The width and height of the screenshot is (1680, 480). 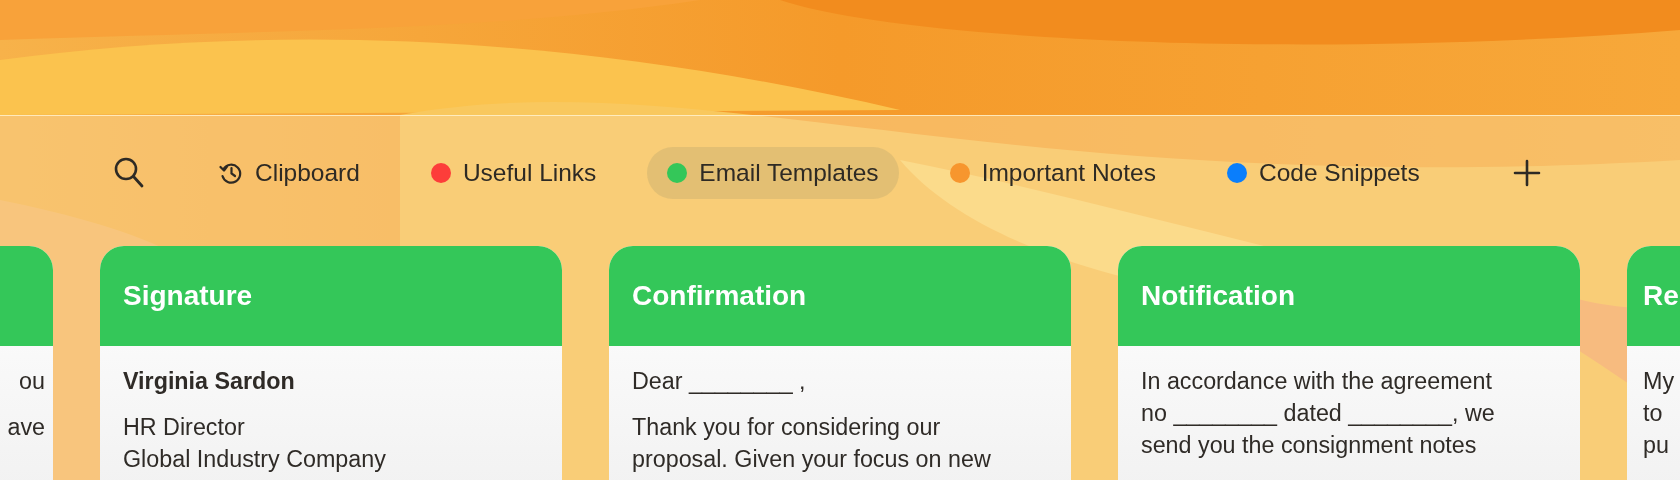 I want to click on collection-tab: Useful Links, so click(x=513, y=173).